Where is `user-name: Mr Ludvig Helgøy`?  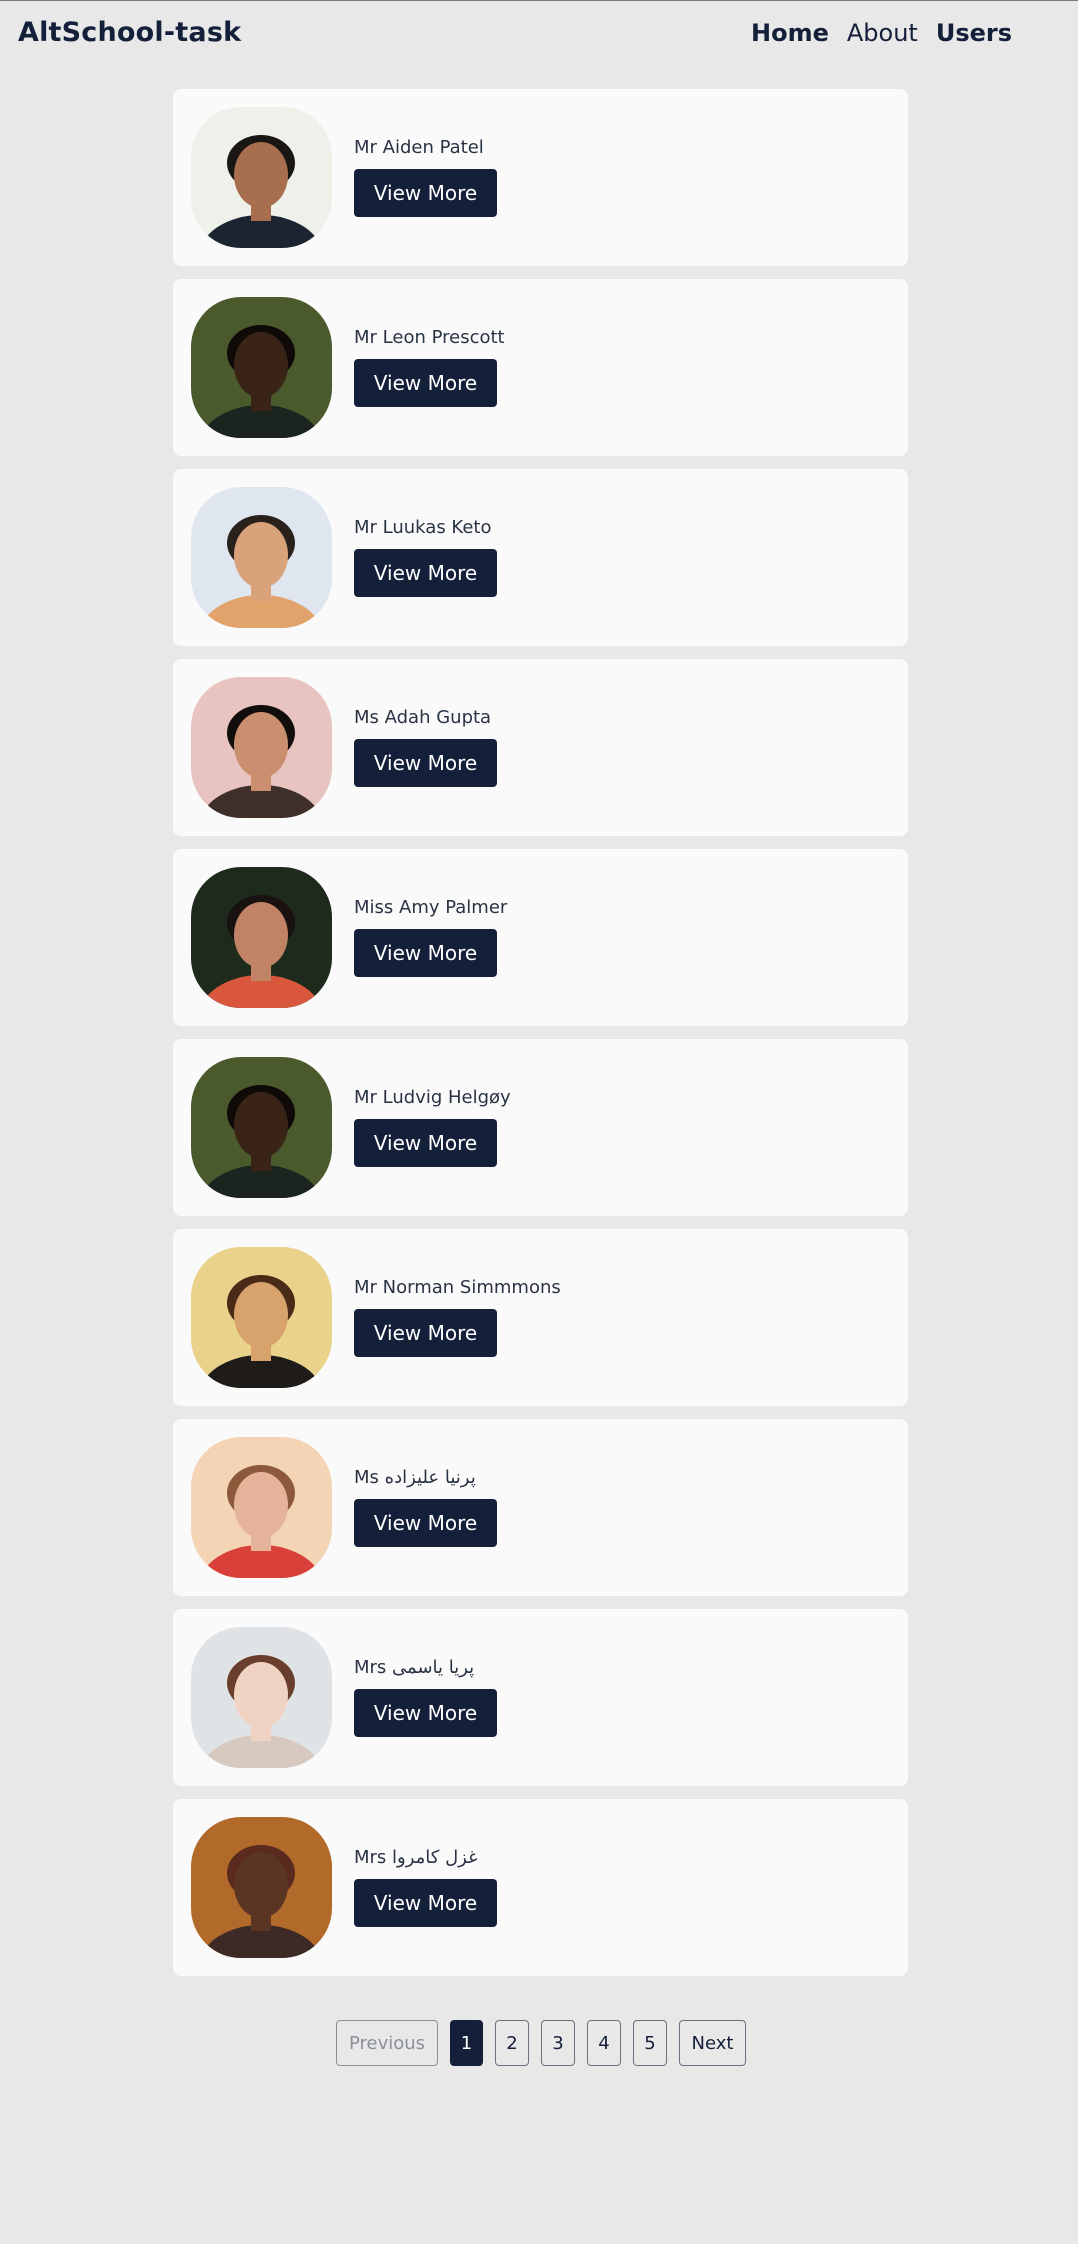 user-name: Mr Ludvig Helgøy is located at coordinates (432, 1097).